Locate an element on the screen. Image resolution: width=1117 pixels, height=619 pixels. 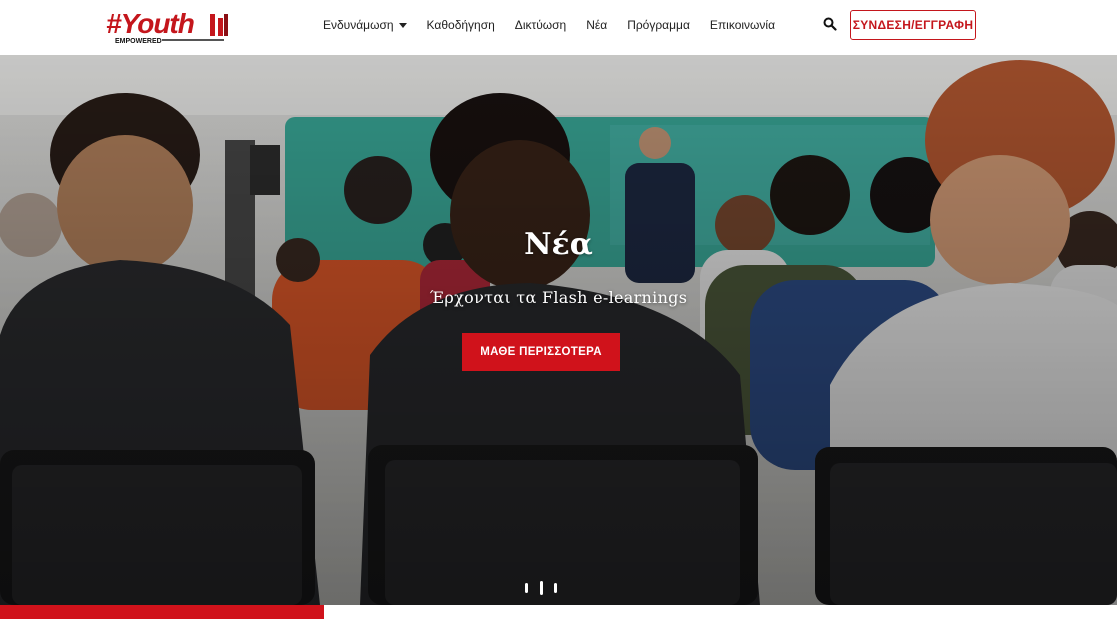
slider-progress-track is located at coordinates (558, 612).